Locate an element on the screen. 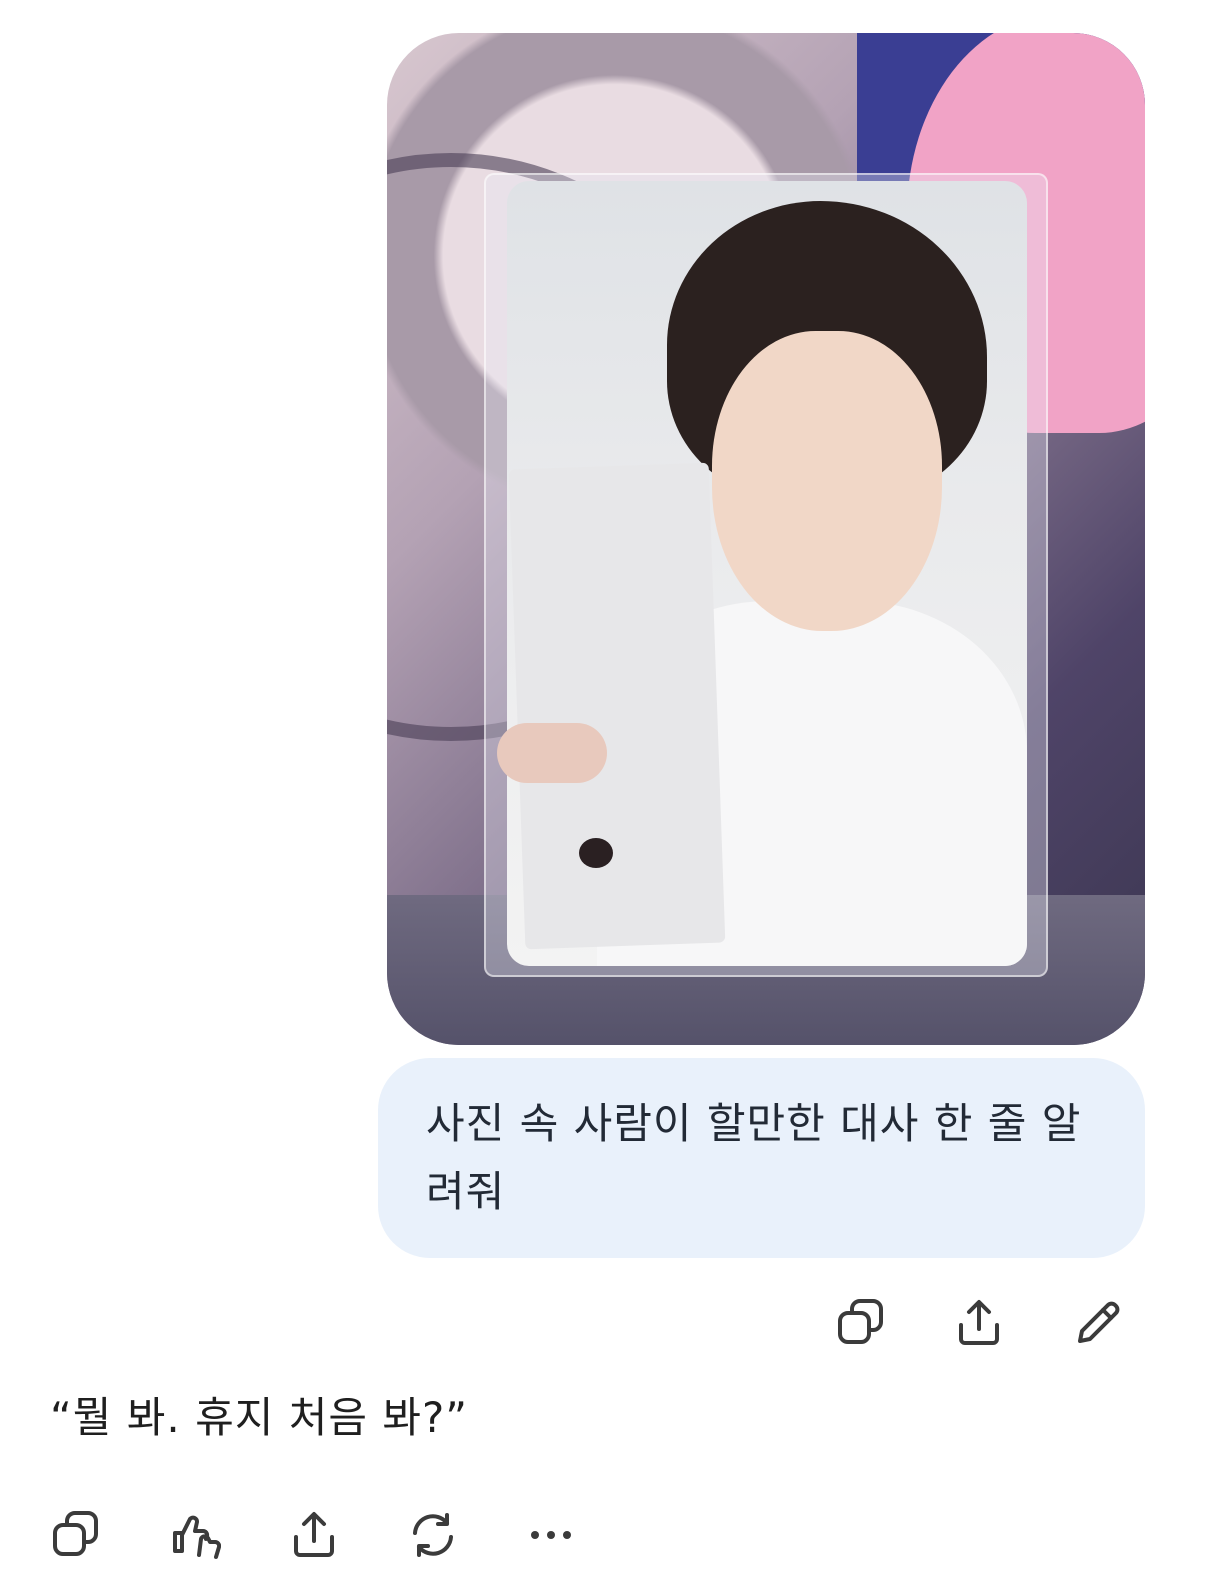 The height and width of the screenshot is (1585, 1206). more-icon is located at coordinates (551, 1535).